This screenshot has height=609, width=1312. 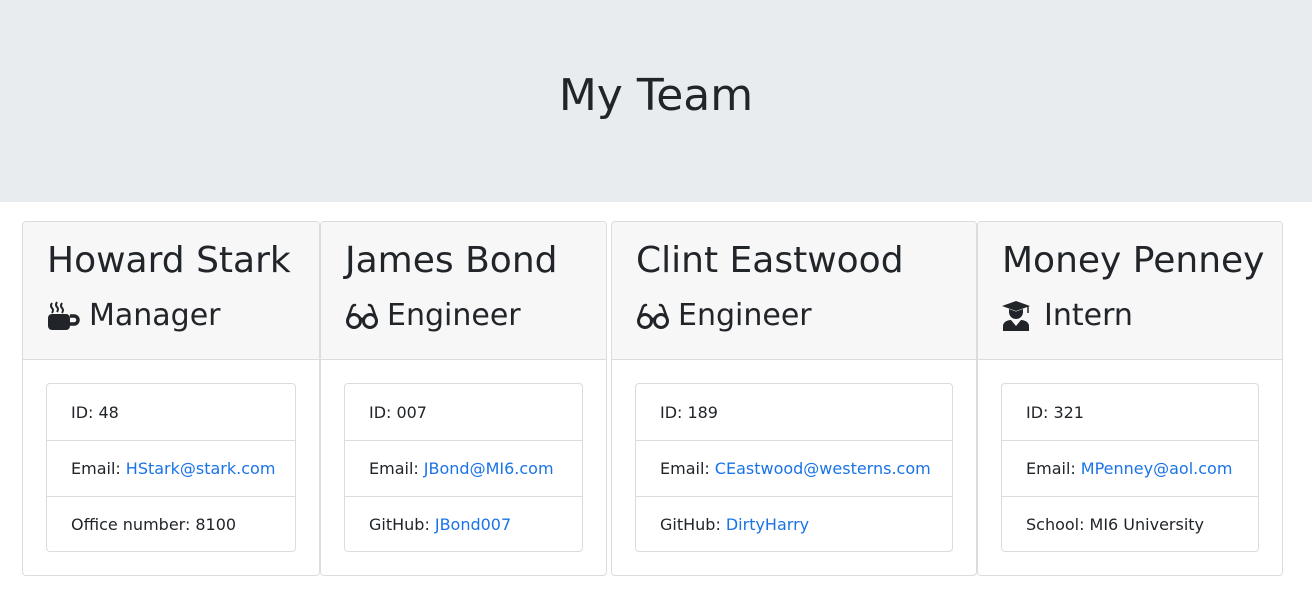 I want to click on info-email: Email: MPenney@aol.com, so click(x=1130, y=468).